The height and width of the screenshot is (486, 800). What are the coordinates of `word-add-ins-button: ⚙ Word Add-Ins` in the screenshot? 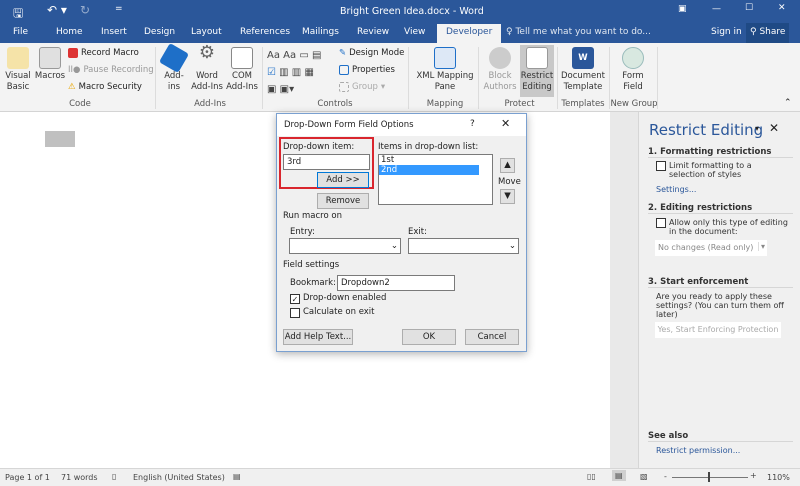 It's located at (207, 68).